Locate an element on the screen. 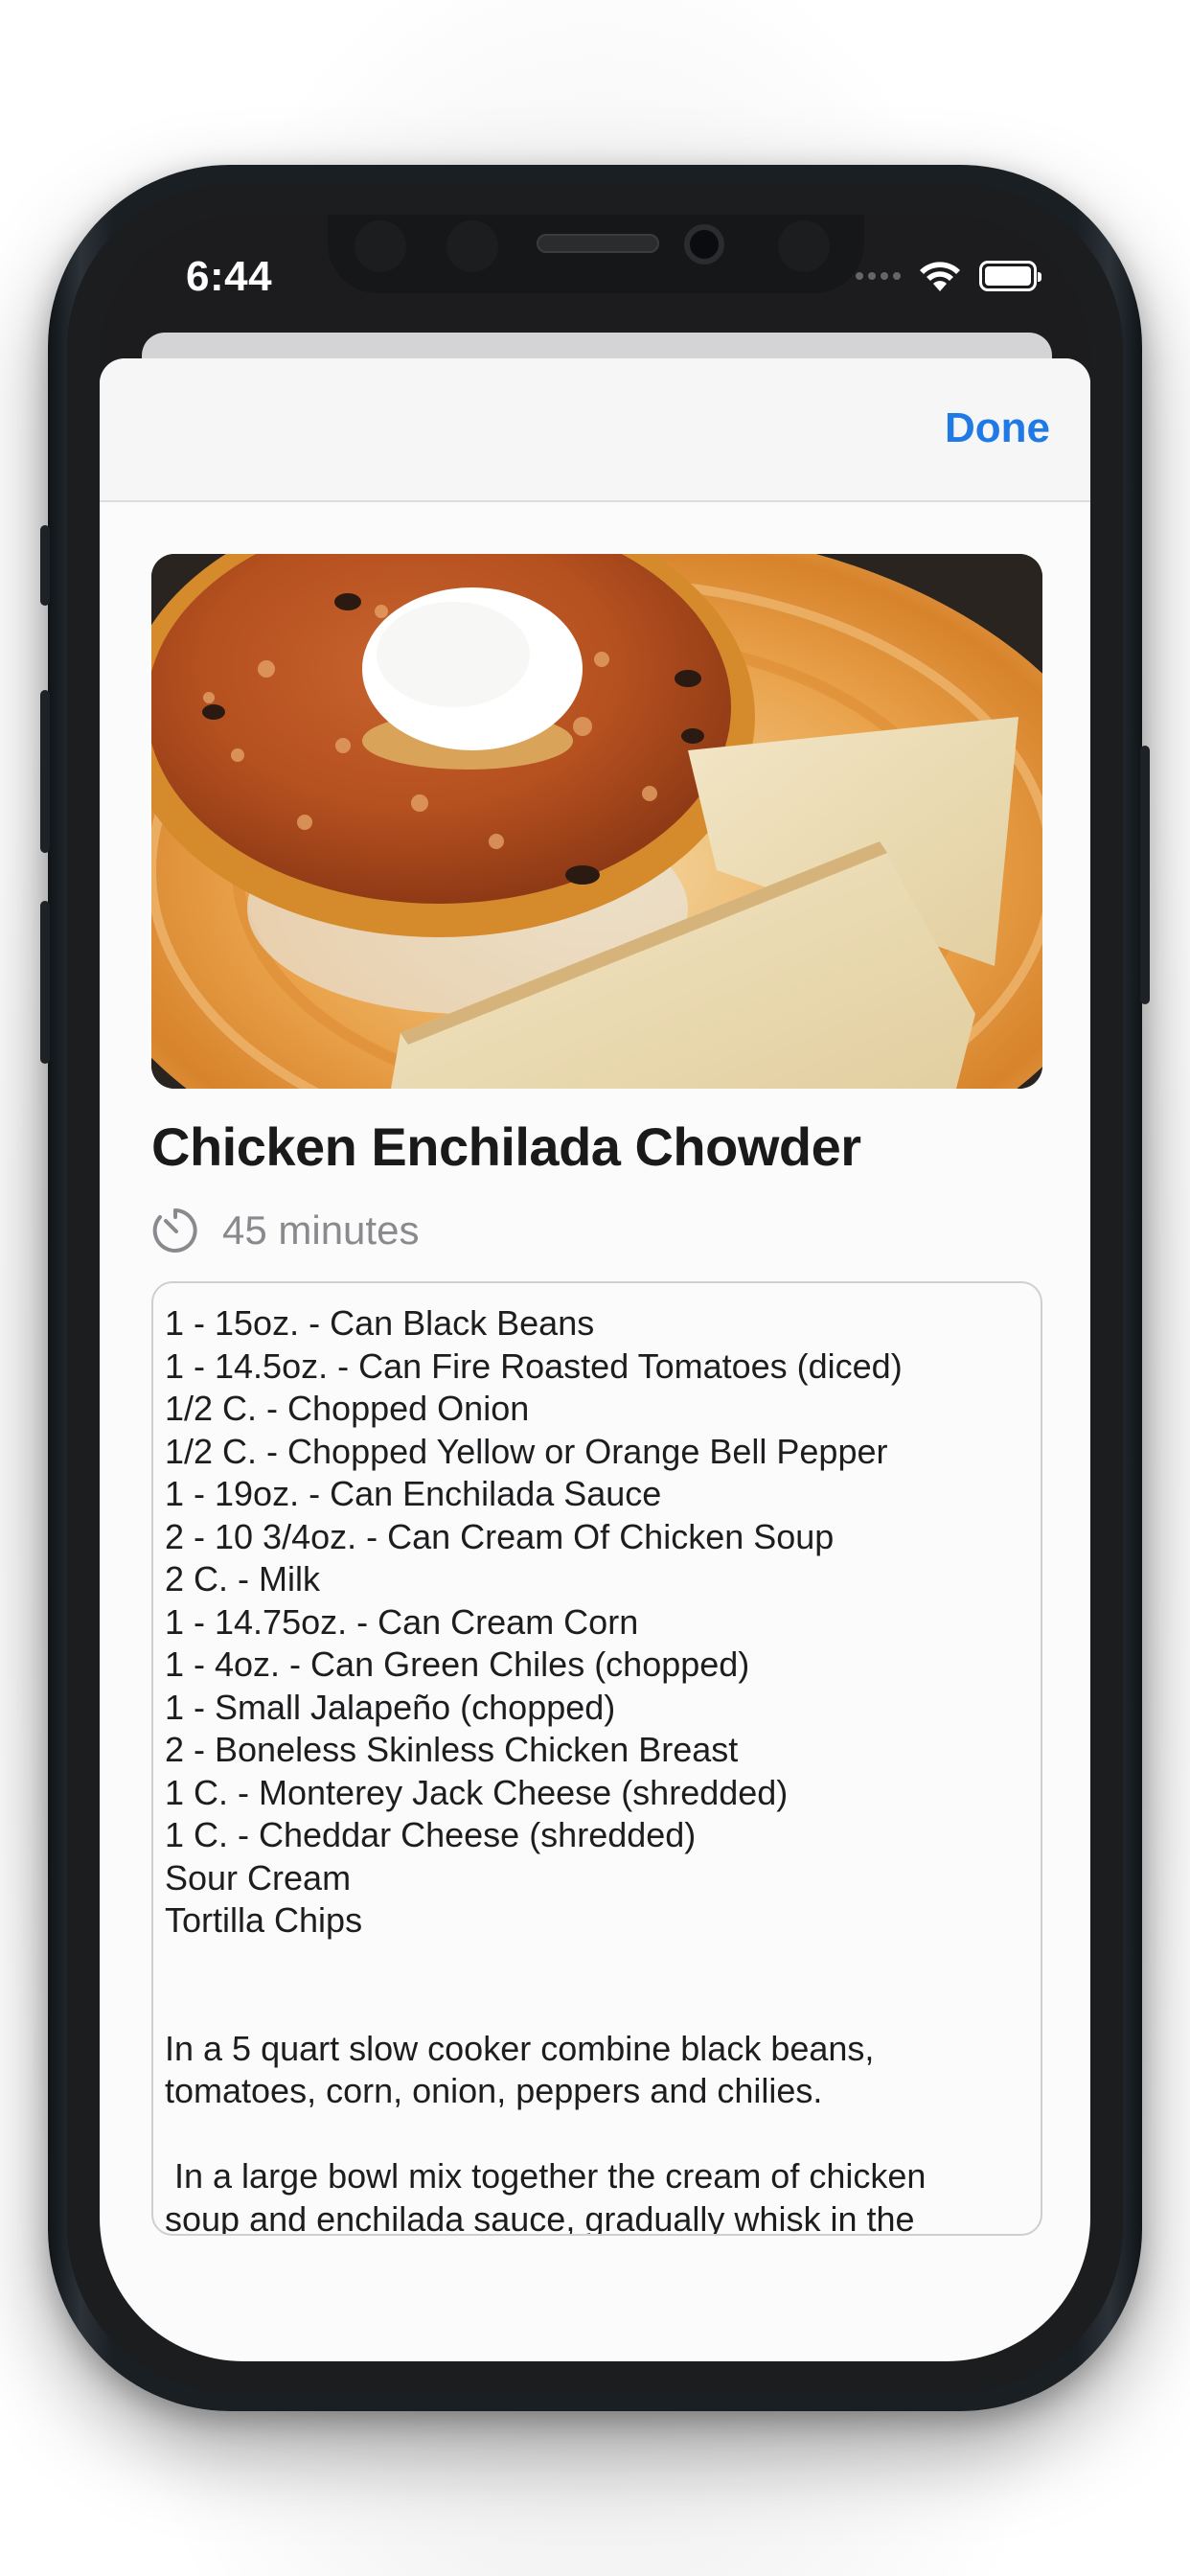 The width and height of the screenshot is (1190, 2576). cellular-signal-icon is located at coordinates (879, 276).